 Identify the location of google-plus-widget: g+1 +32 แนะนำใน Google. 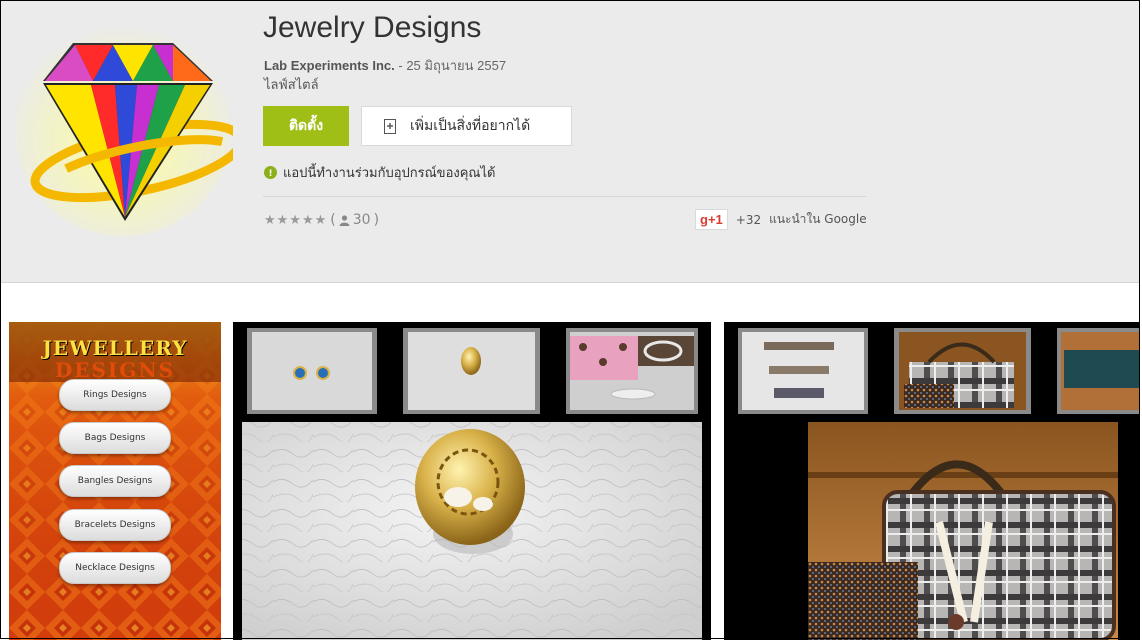
(781, 219).